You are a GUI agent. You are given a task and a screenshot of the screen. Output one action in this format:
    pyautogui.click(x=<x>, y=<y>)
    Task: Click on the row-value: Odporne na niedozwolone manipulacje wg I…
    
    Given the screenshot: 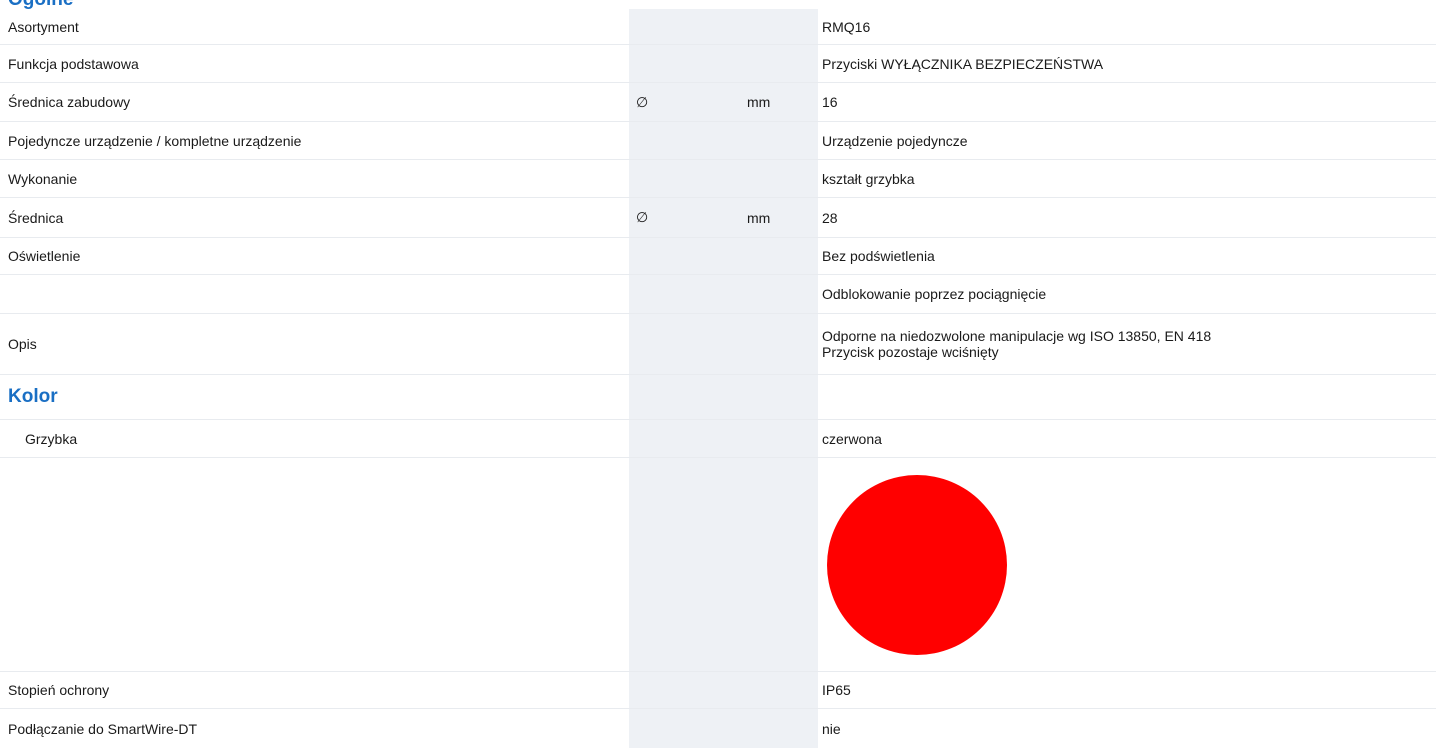 What is the action you would take?
    pyautogui.click(x=1127, y=344)
    